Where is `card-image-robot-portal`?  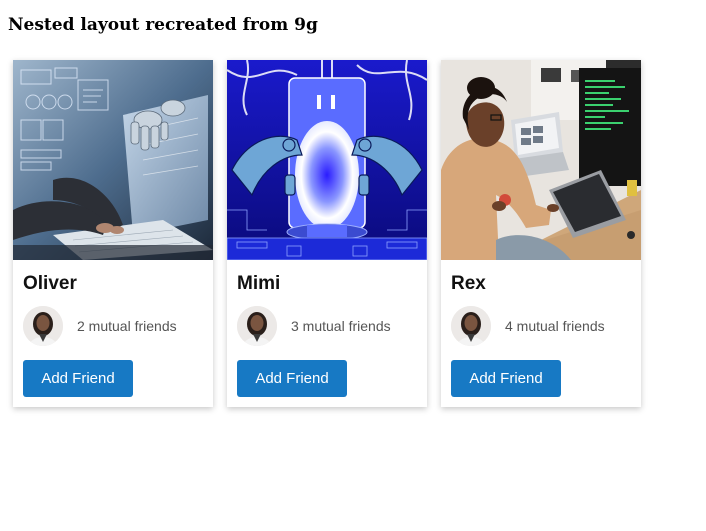 card-image-robot-portal is located at coordinates (327, 160).